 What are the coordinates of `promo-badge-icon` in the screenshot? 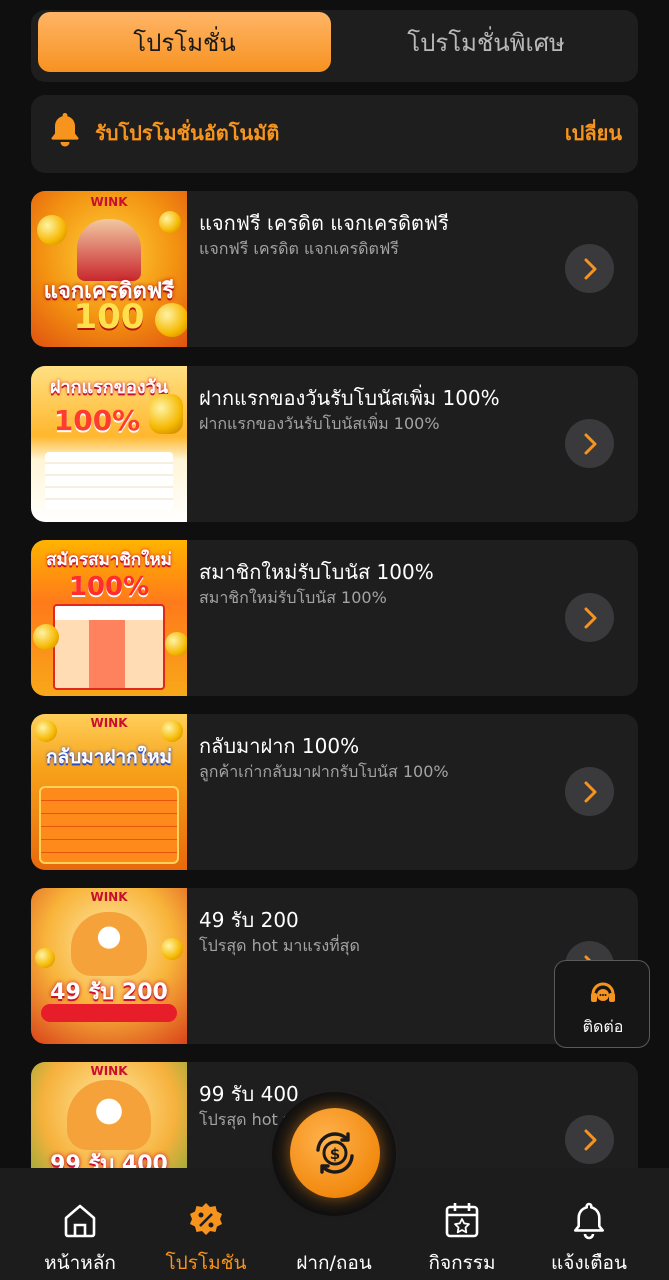 It's located at (206, 1219).